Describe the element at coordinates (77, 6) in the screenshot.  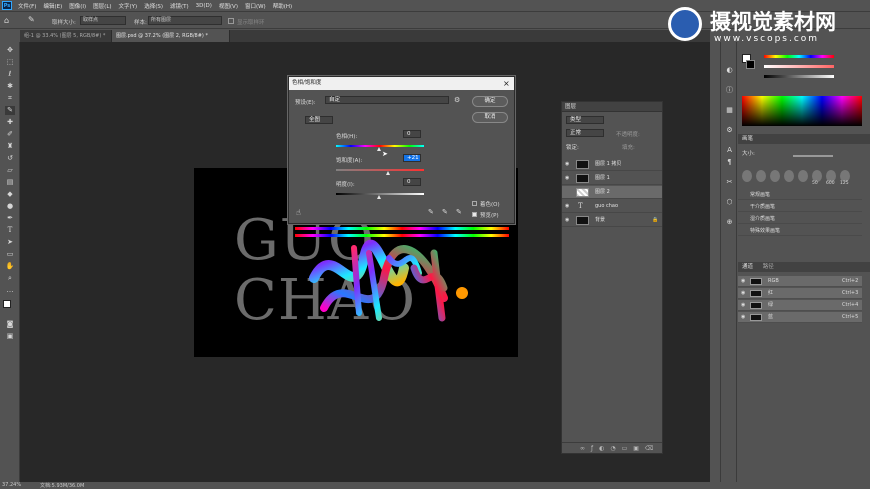
I see `menu-image: 图像(I)` at that location.